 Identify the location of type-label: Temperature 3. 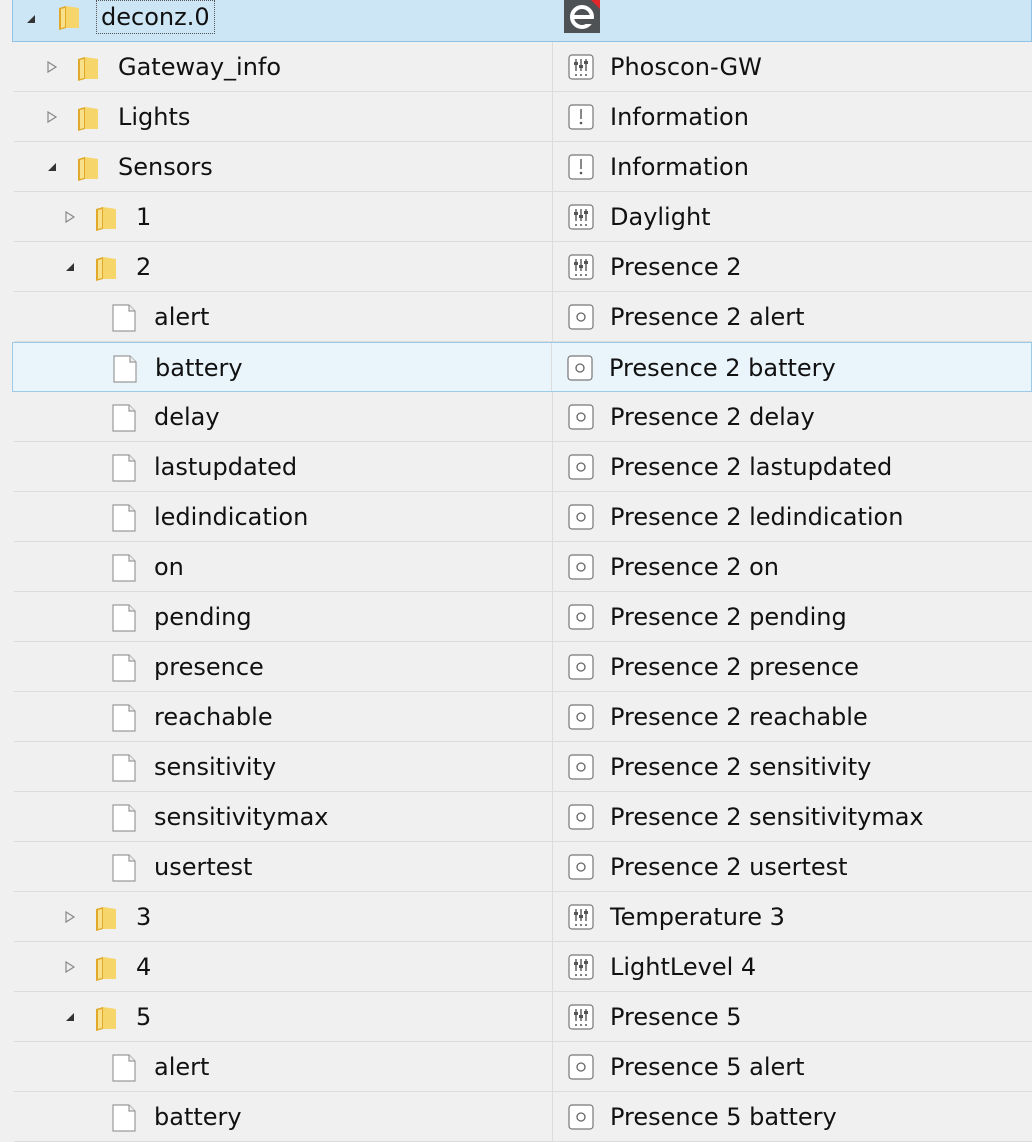
(697, 917).